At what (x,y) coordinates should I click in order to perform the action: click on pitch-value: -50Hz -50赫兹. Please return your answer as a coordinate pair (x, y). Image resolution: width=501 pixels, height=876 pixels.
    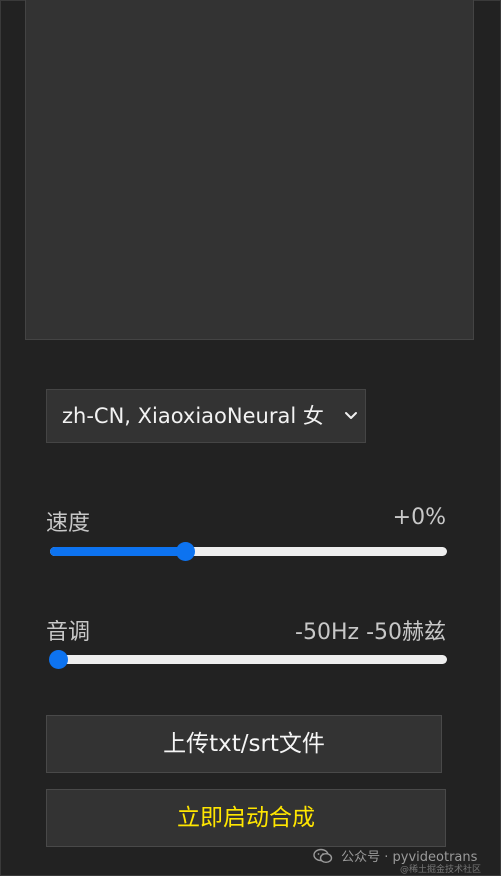
    Looking at the image, I should click on (370, 632).